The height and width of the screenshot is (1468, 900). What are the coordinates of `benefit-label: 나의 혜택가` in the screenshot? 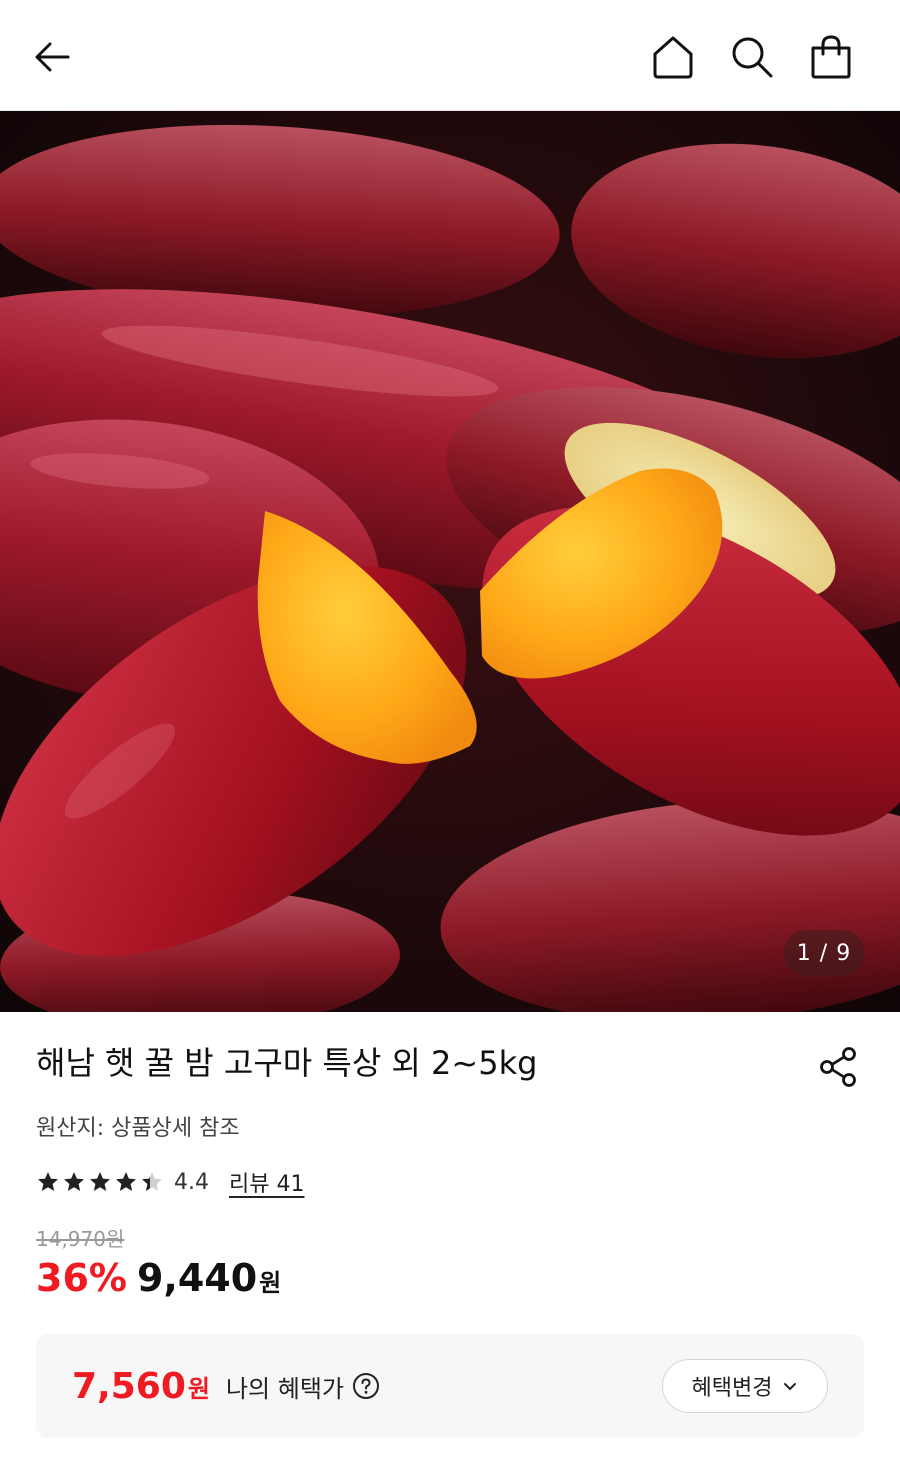 It's located at (284, 1388).